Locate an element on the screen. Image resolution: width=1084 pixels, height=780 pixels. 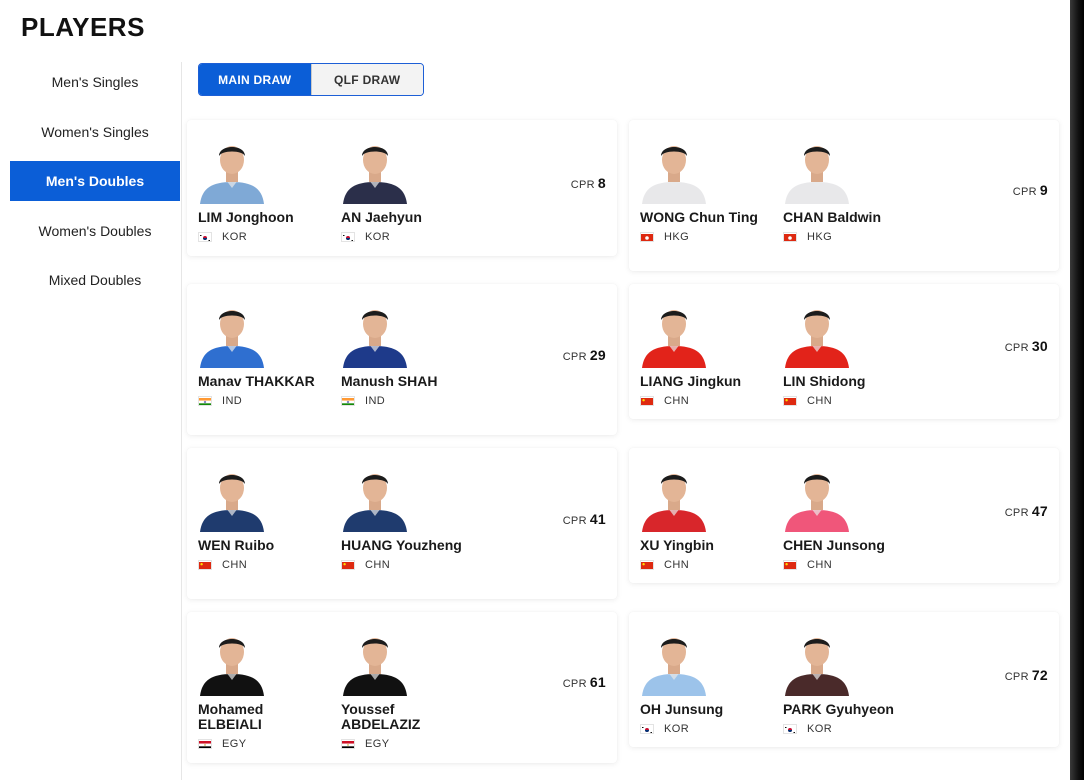
cpr-value: 61 is located at coordinates (597, 682).